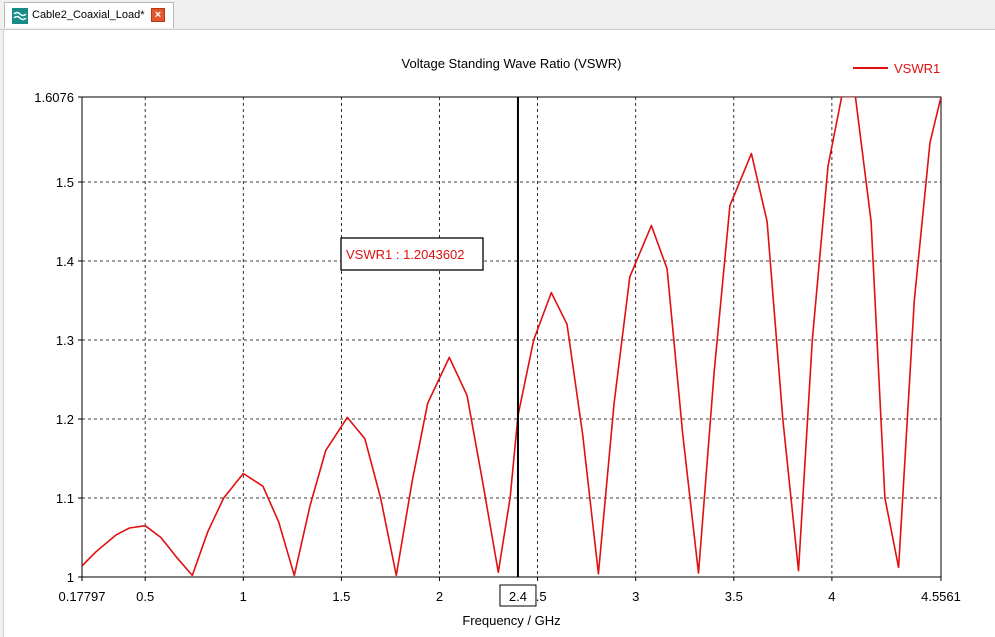 The height and width of the screenshot is (637, 995). What do you see at coordinates (831, 596) in the screenshot?
I see `x-tick-label: 4` at bounding box center [831, 596].